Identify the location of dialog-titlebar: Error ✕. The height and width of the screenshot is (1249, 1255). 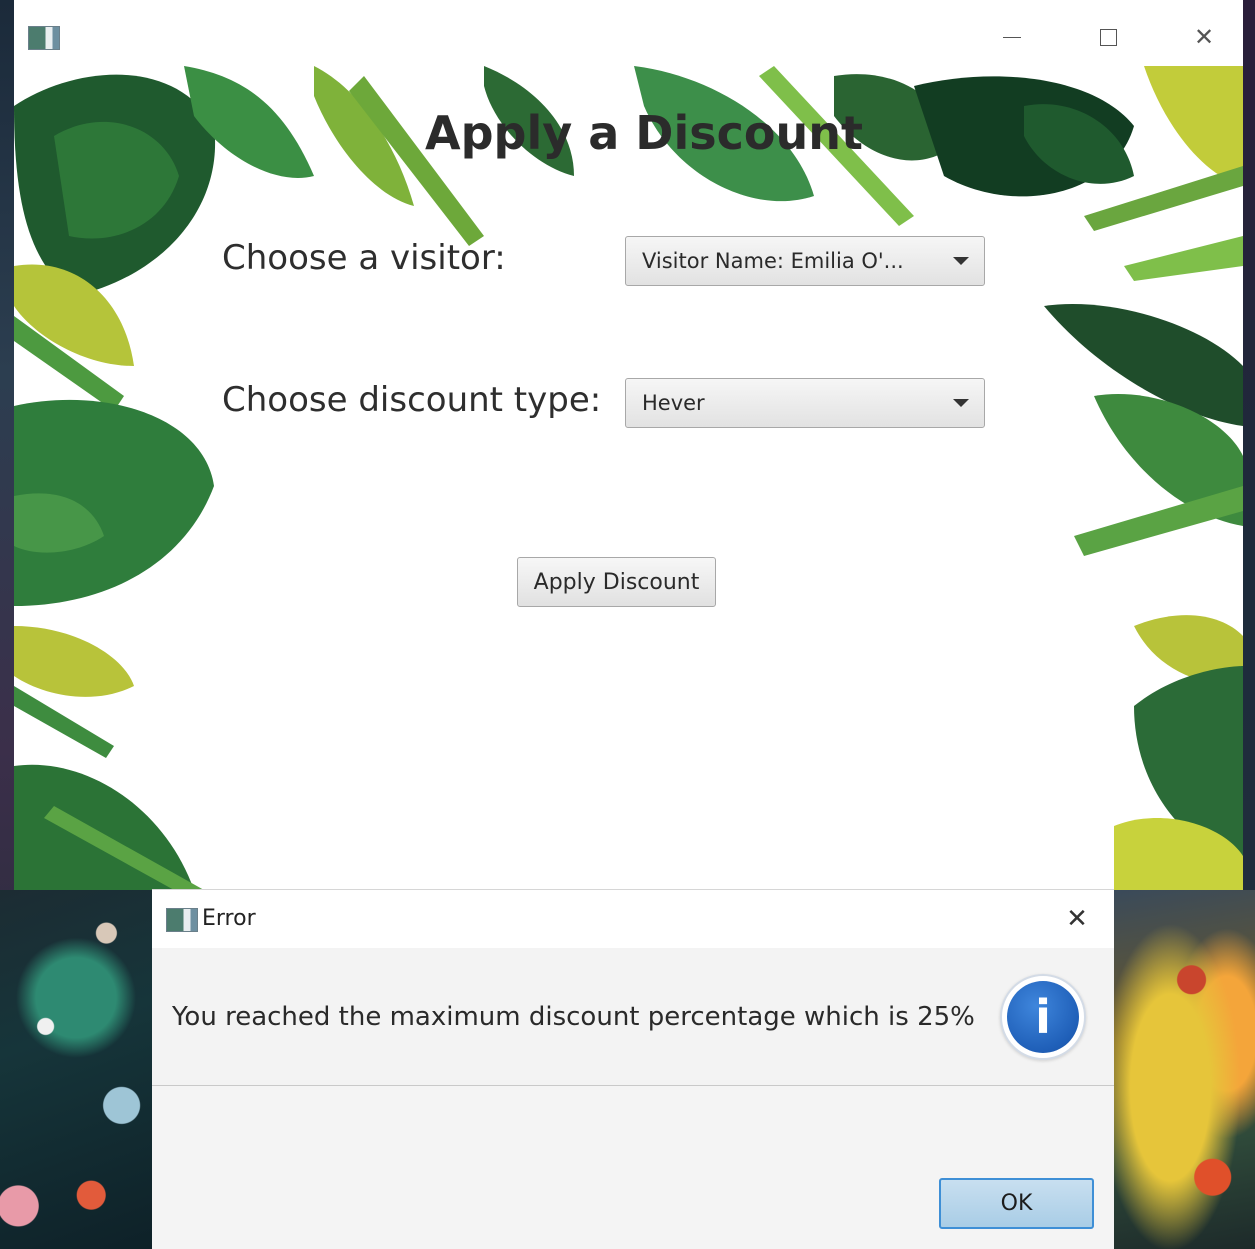
(633, 919).